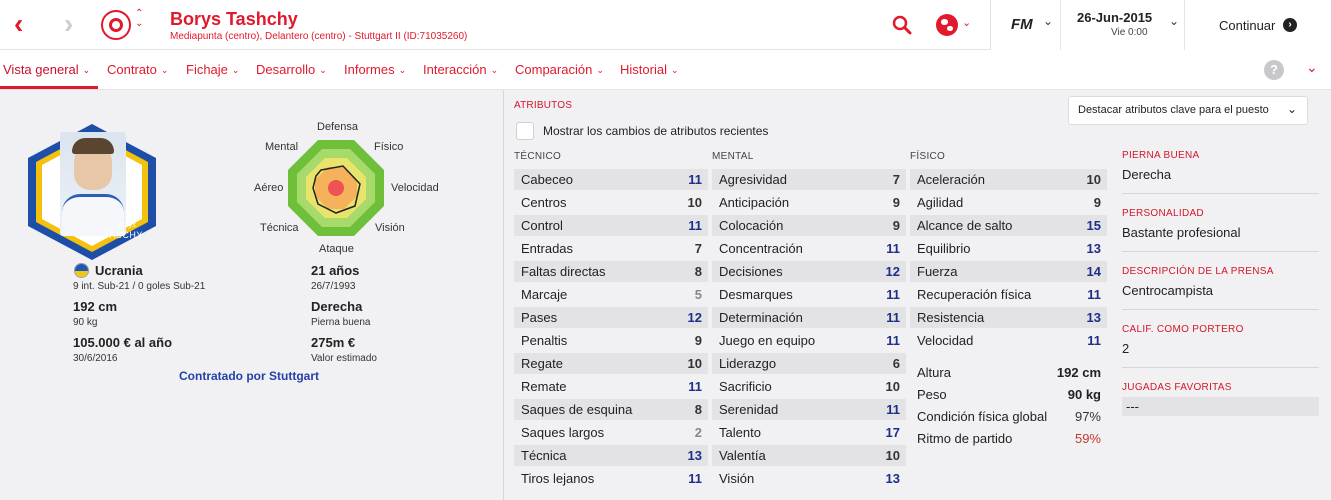  I want to click on attribute-row: Decisiones 12, so click(809, 271).